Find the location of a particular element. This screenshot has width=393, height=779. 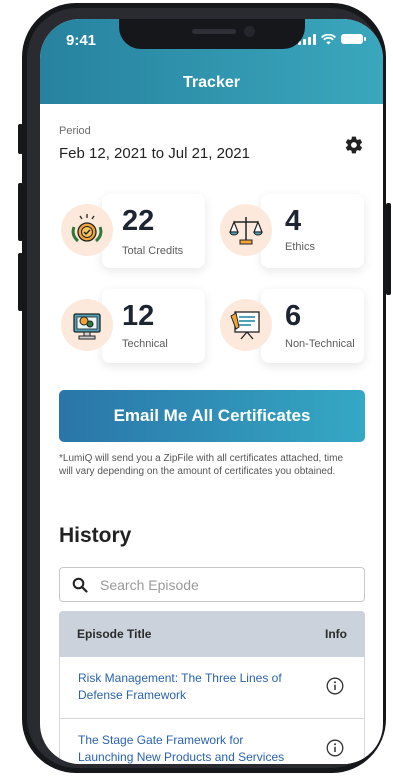

status-icons is located at coordinates (332, 39).